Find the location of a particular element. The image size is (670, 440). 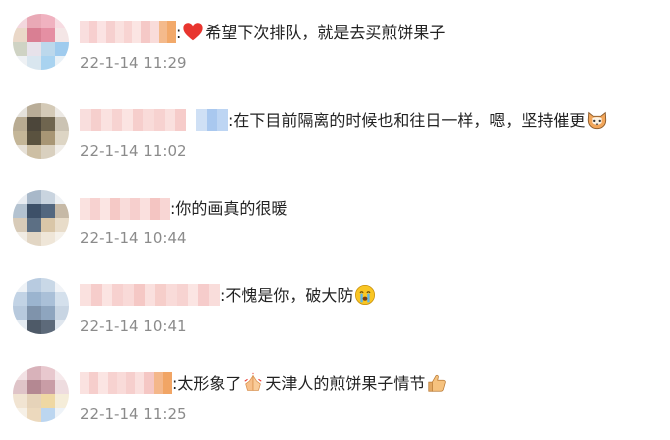

comment-text: :你的画真的很暖 is located at coordinates (228, 209).